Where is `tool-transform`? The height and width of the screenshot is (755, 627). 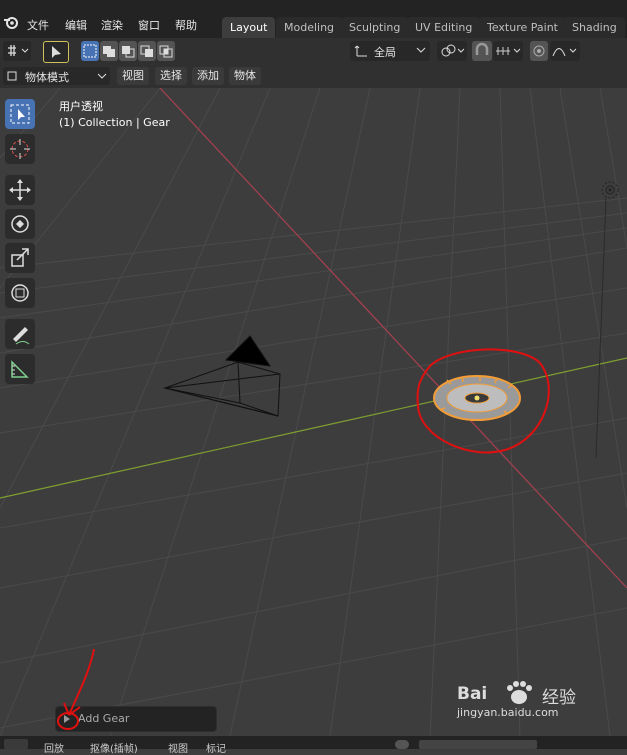
tool-transform is located at coordinates (20, 293).